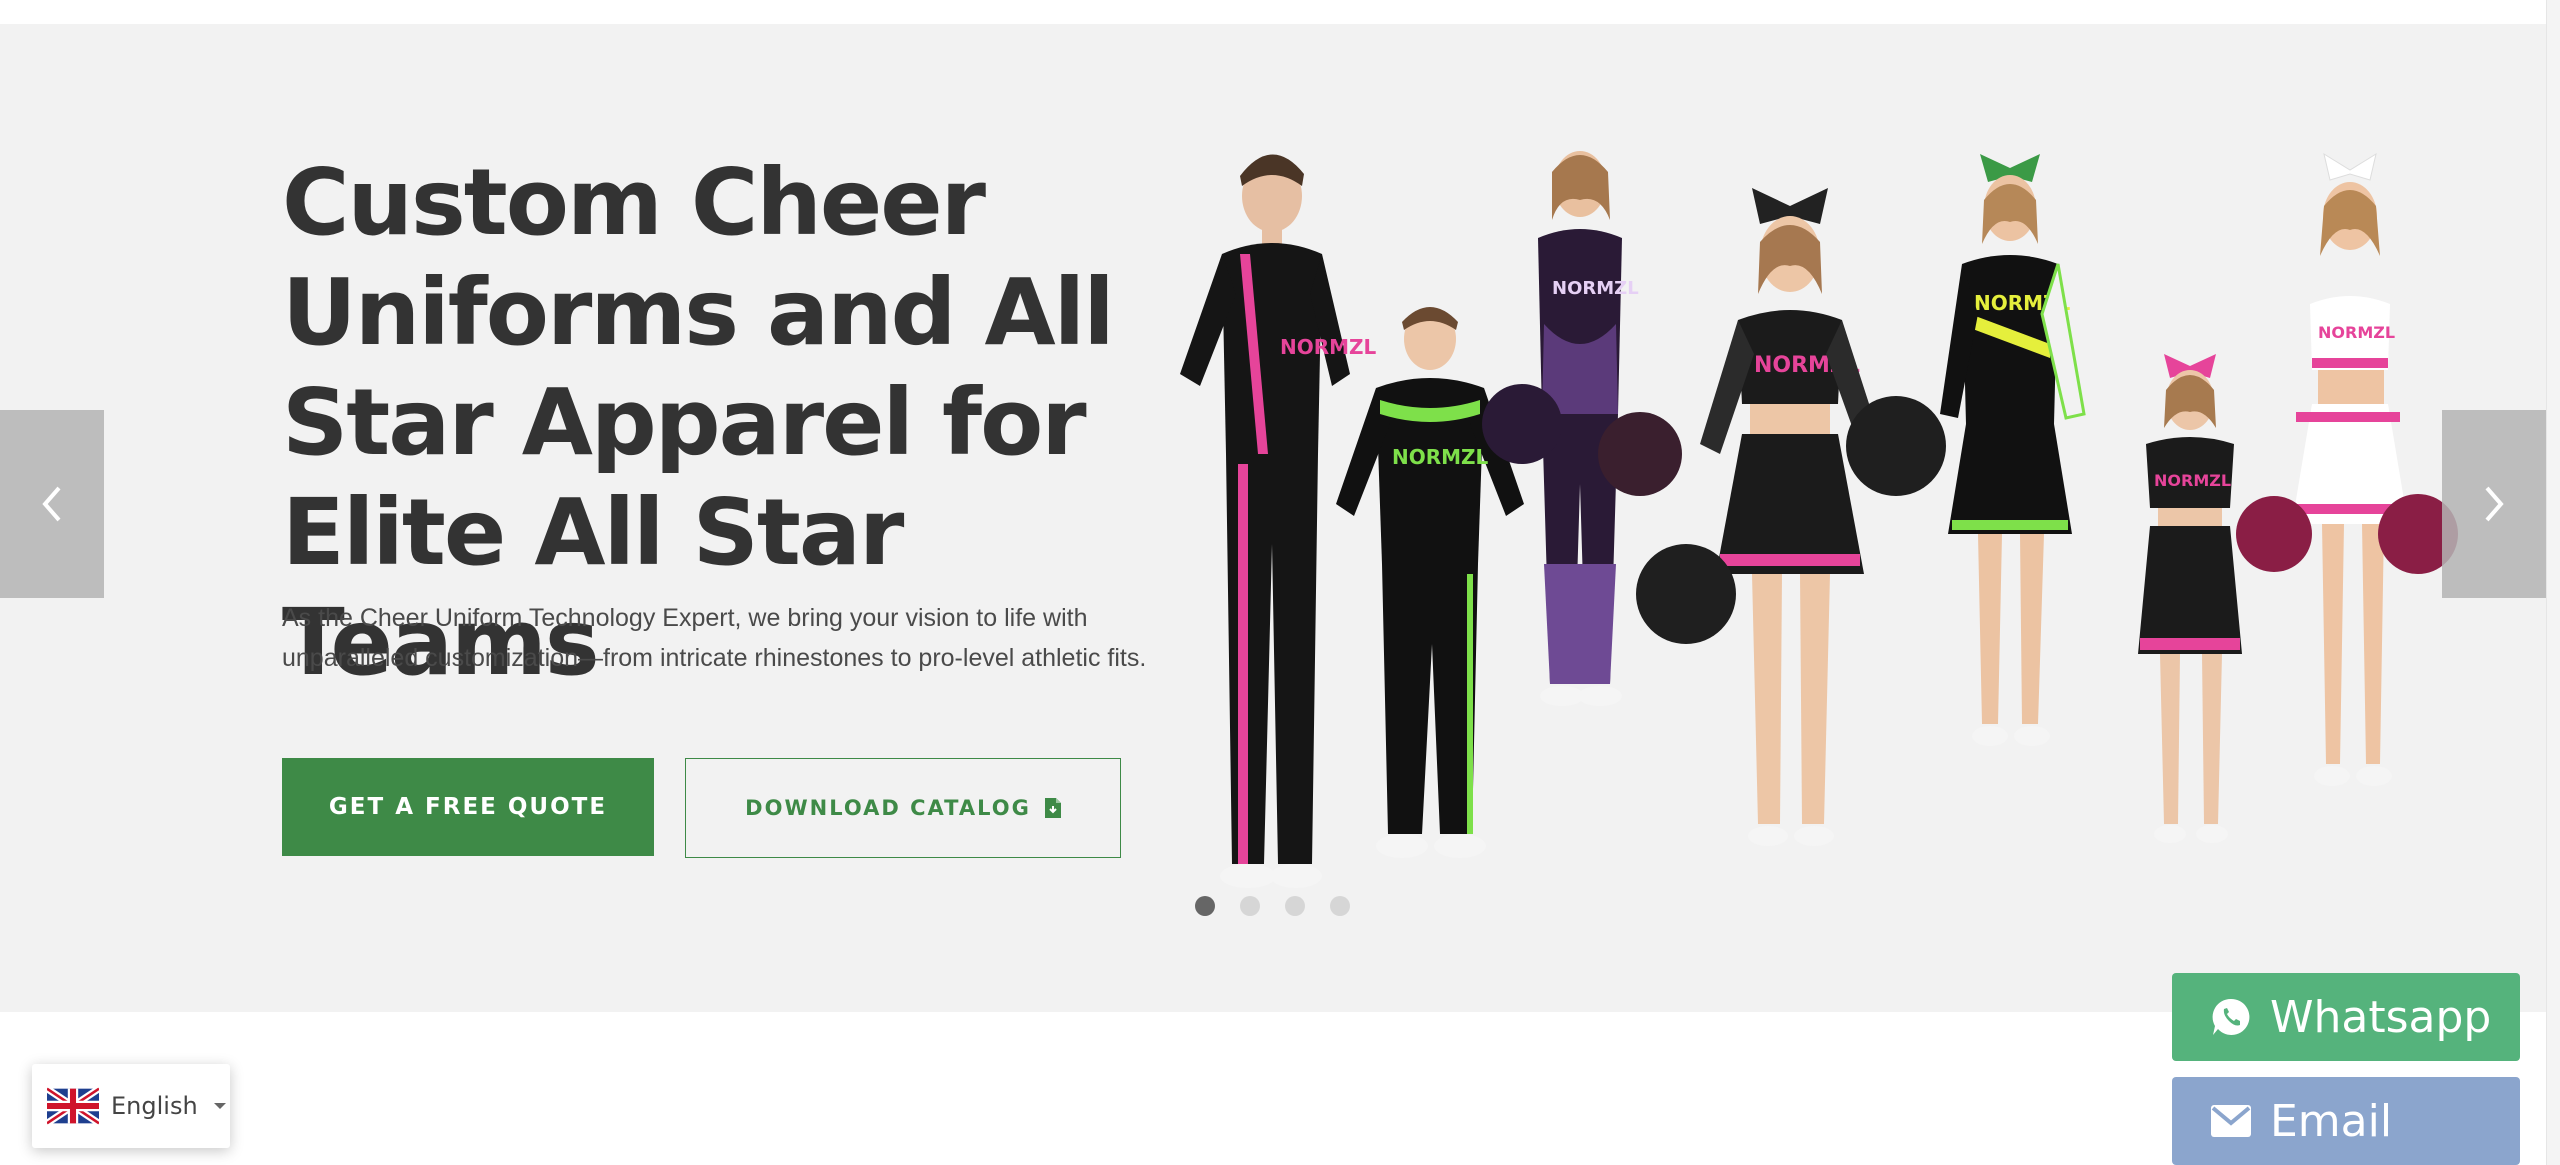 The height and width of the screenshot is (1165, 2560). What do you see at coordinates (154, 1106) in the screenshot?
I see `language-label: English` at bounding box center [154, 1106].